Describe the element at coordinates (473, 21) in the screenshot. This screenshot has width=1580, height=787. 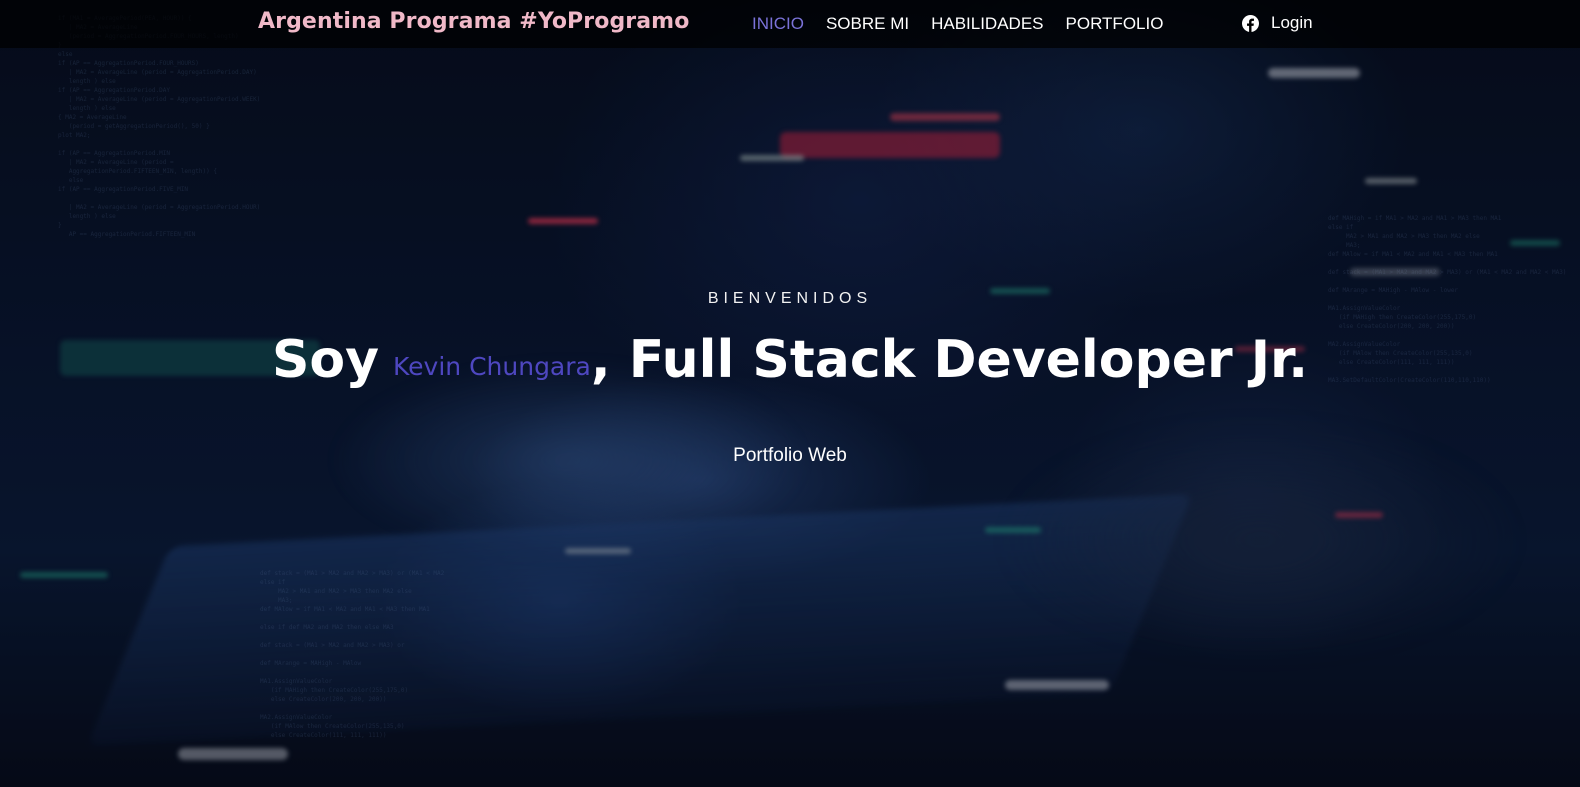
I see `brand-title: Argentina Programa #YoProgramo` at that location.